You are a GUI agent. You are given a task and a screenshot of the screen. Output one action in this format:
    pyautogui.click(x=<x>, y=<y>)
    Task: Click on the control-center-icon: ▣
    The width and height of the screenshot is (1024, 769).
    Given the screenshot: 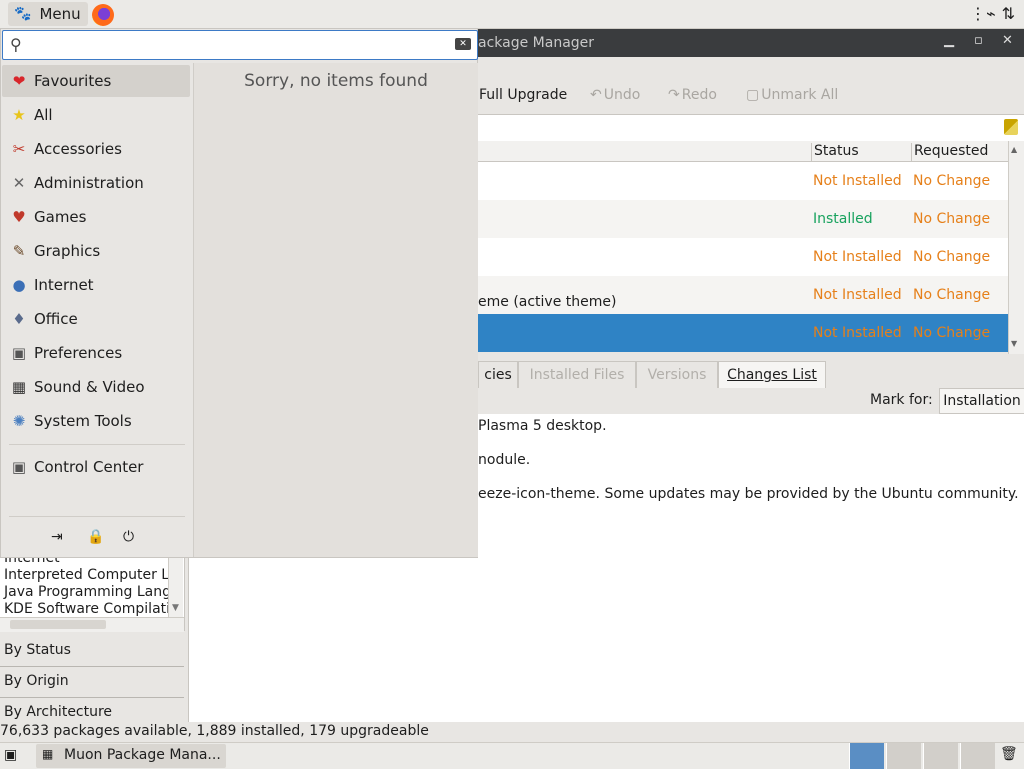 What is the action you would take?
    pyautogui.click(x=19, y=467)
    